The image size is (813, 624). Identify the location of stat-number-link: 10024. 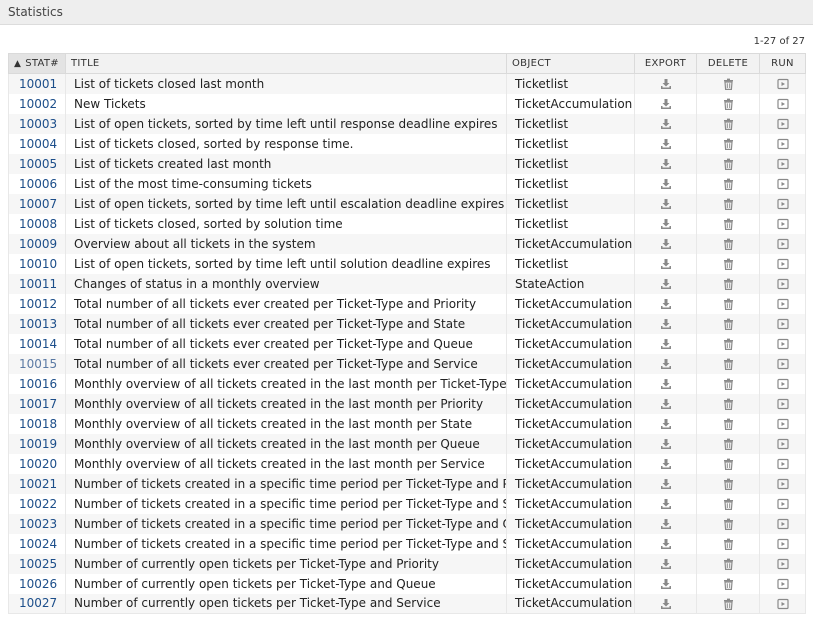
(37, 544).